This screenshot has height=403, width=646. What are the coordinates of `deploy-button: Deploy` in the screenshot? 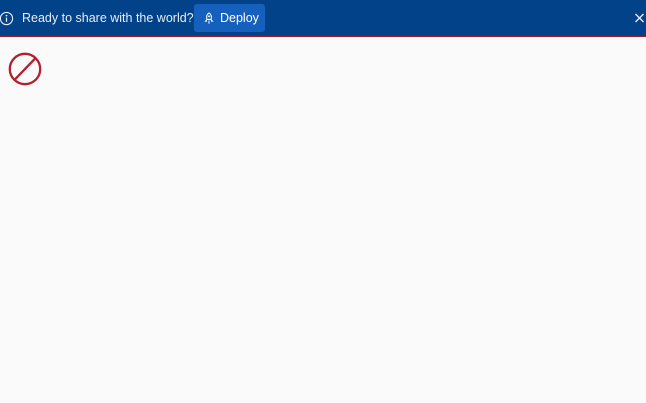 It's located at (229, 18).